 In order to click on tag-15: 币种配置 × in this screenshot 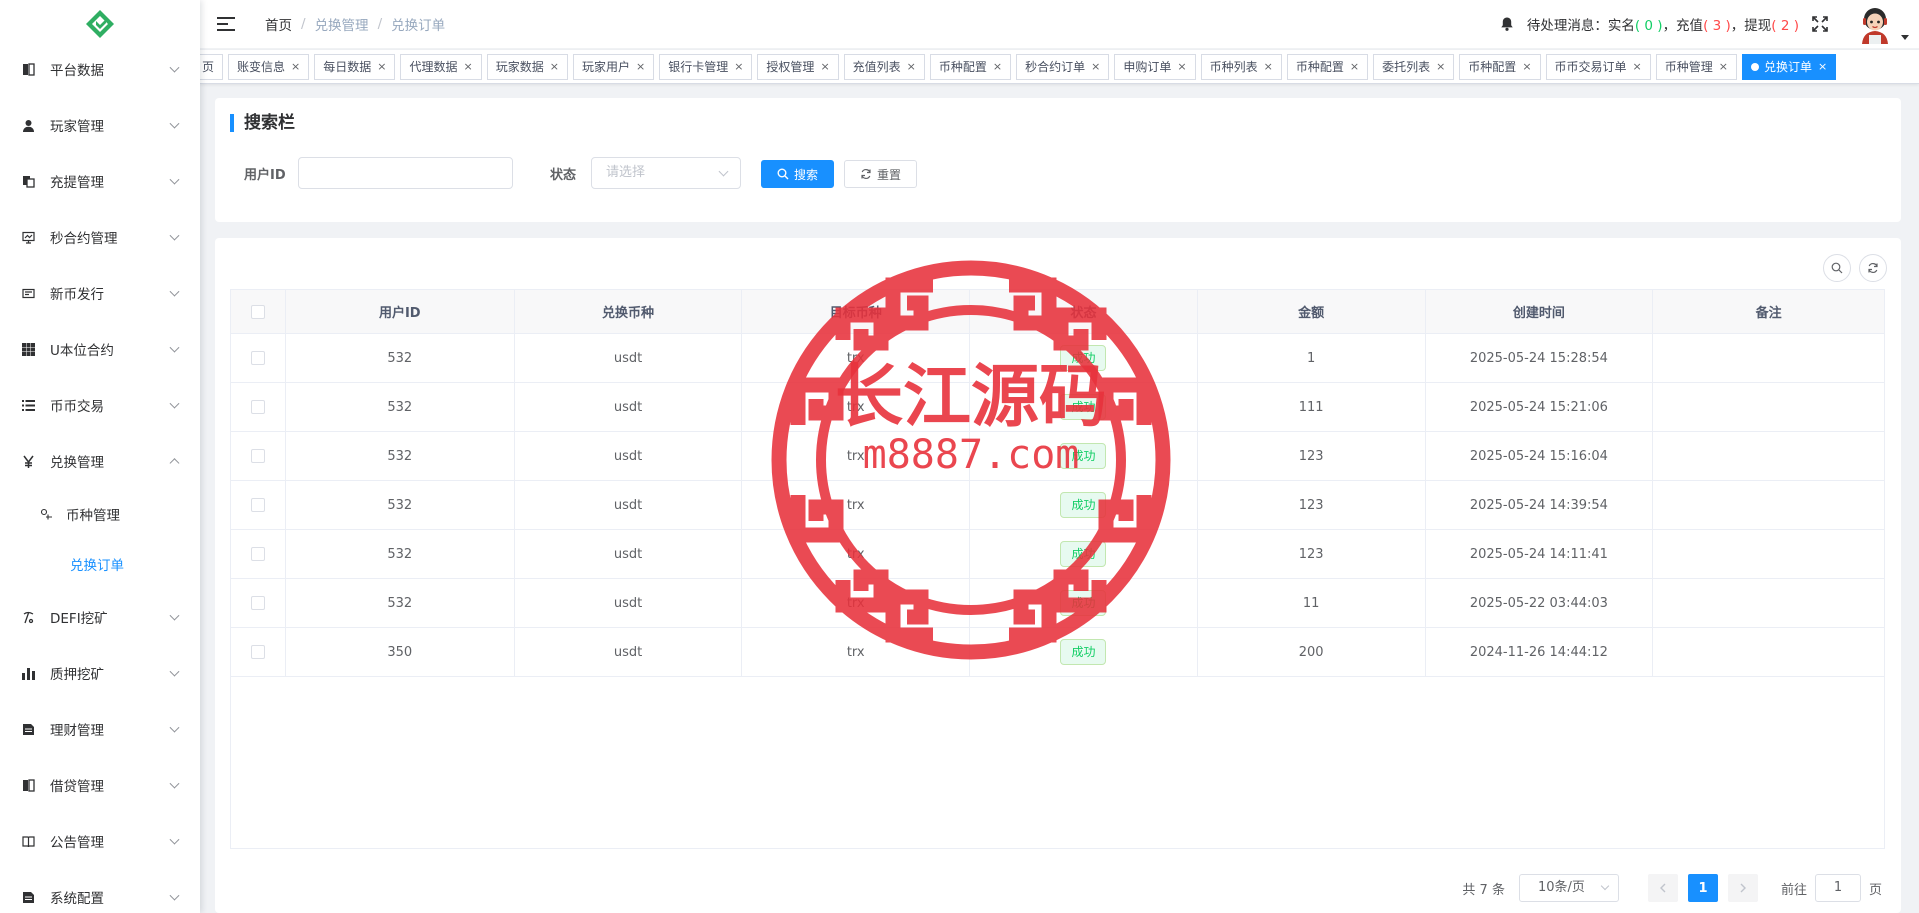, I will do `click(1500, 67)`.